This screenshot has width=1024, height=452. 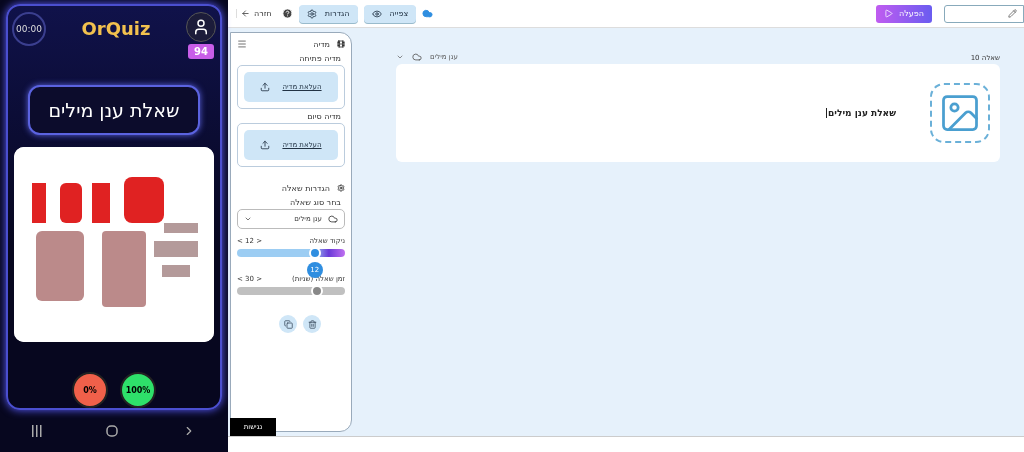 I want to click on logo: OrQuiz, so click(x=116, y=28).